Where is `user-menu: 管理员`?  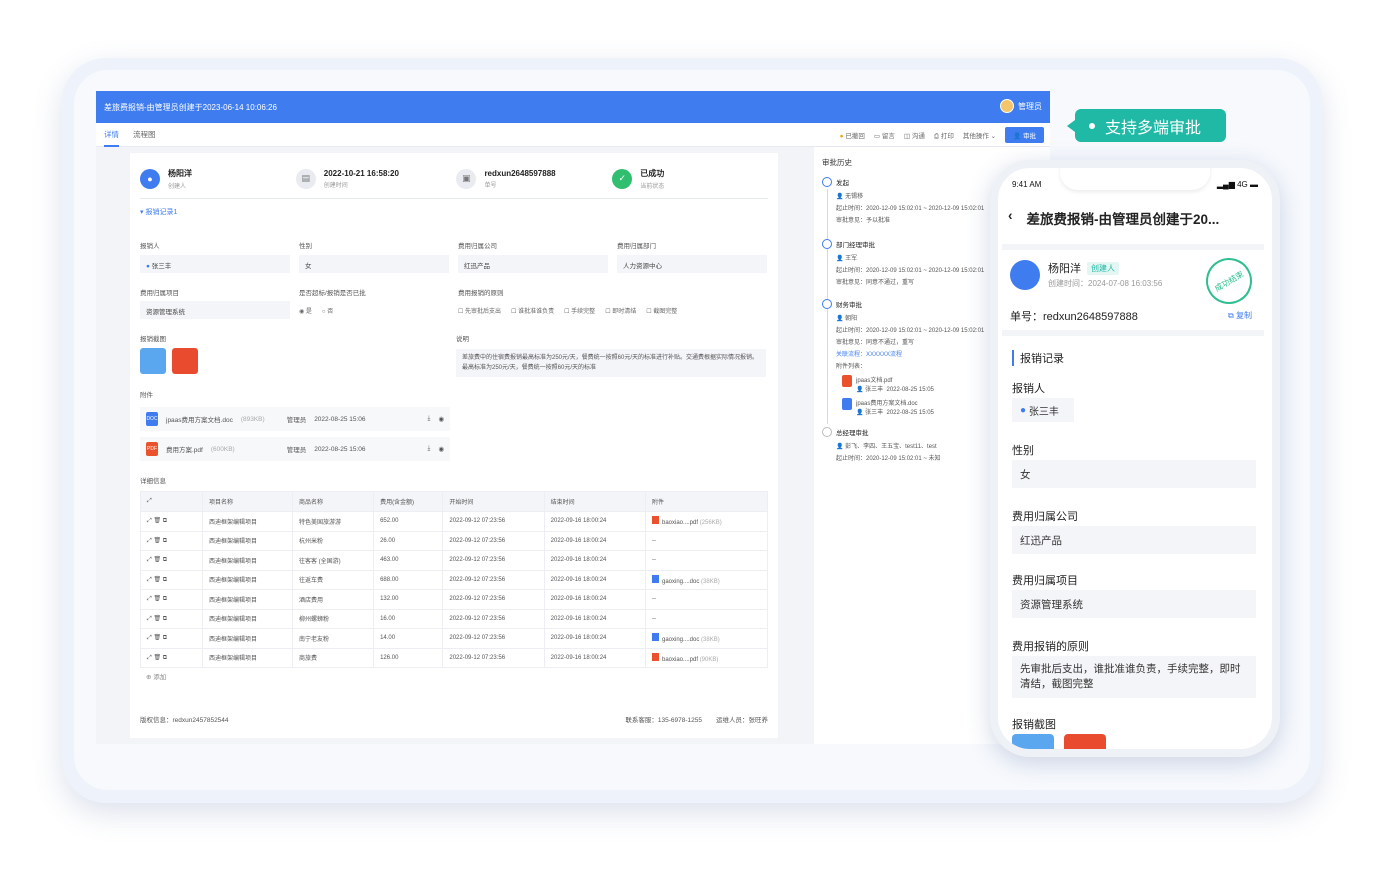 user-menu: 管理员 is located at coordinates (1021, 106).